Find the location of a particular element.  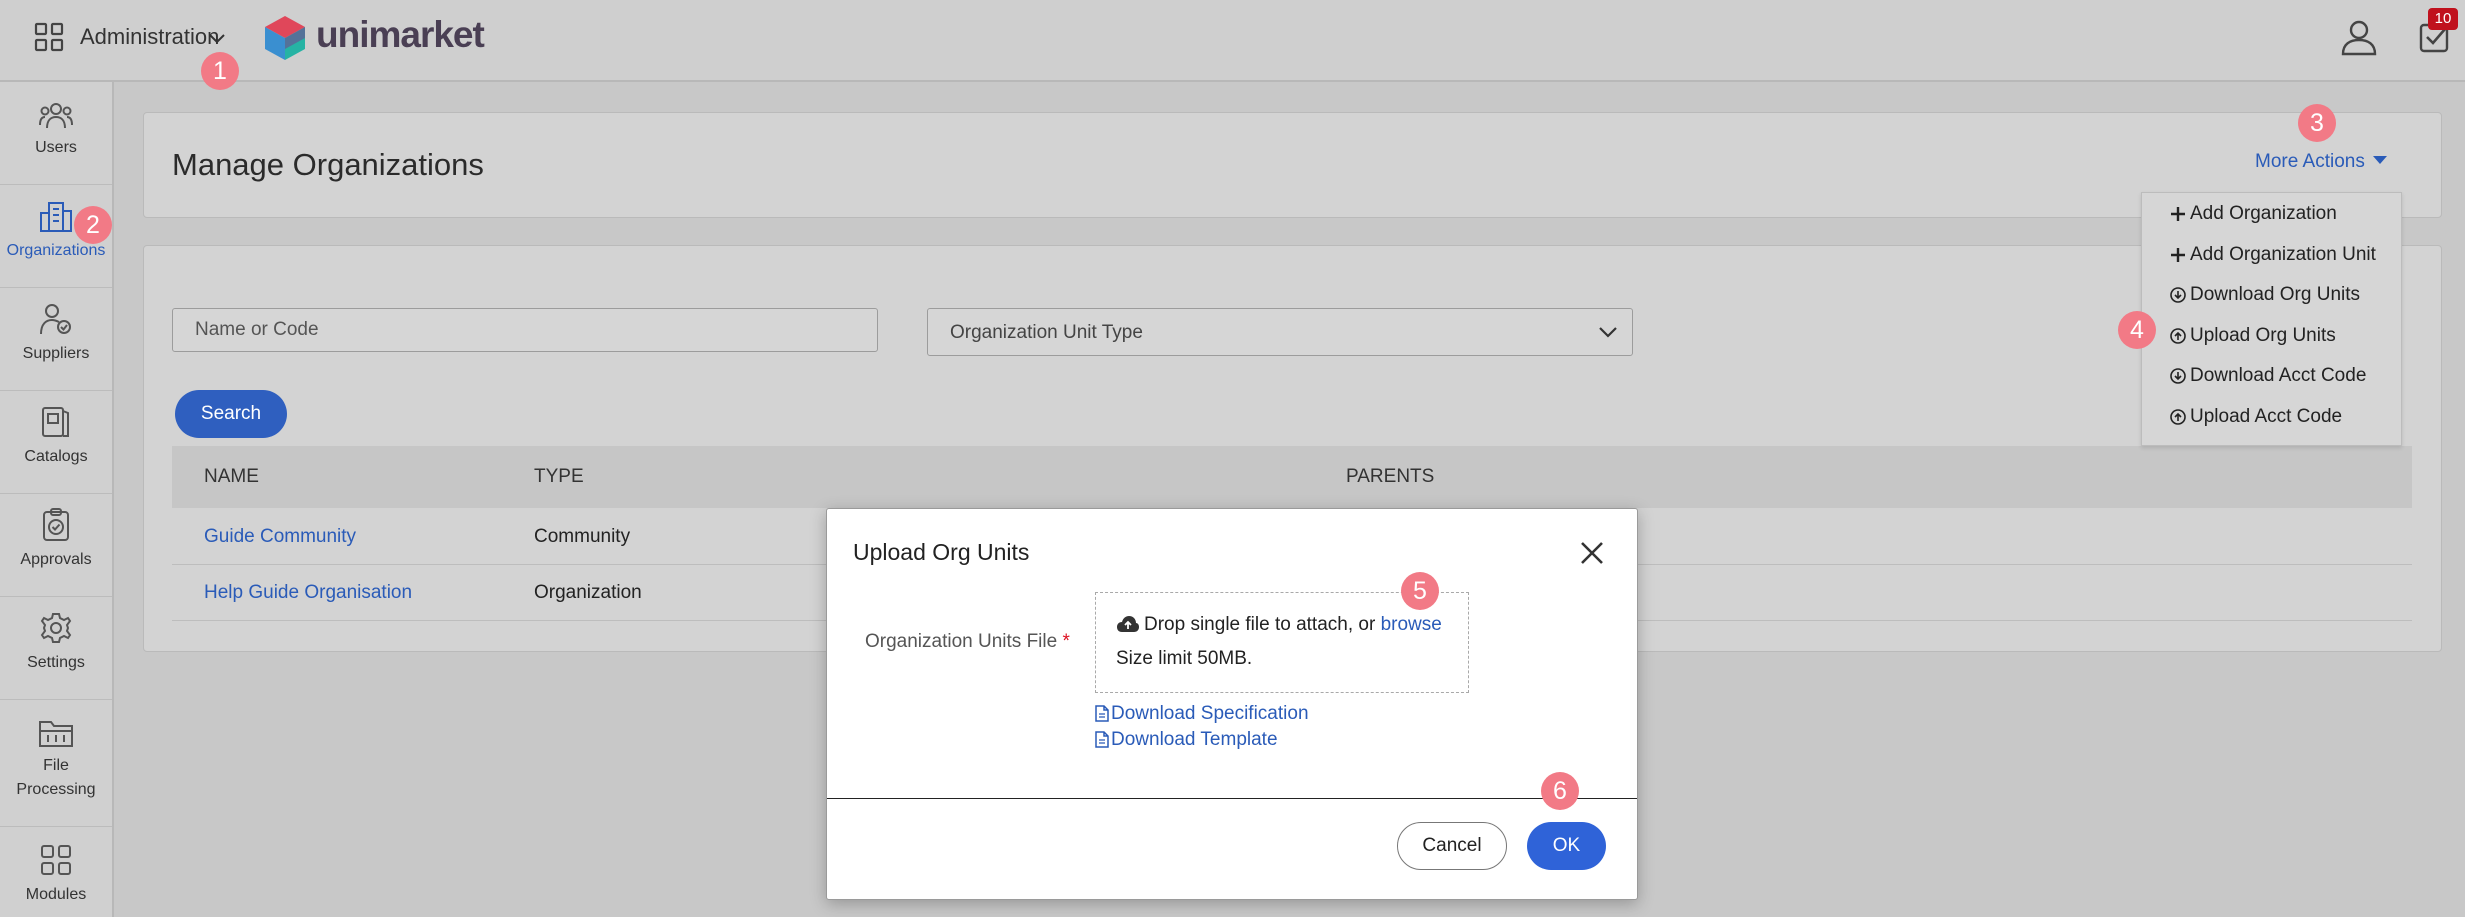

menu-item-download-org-units: Download Org Units is located at coordinates (2265, 299).